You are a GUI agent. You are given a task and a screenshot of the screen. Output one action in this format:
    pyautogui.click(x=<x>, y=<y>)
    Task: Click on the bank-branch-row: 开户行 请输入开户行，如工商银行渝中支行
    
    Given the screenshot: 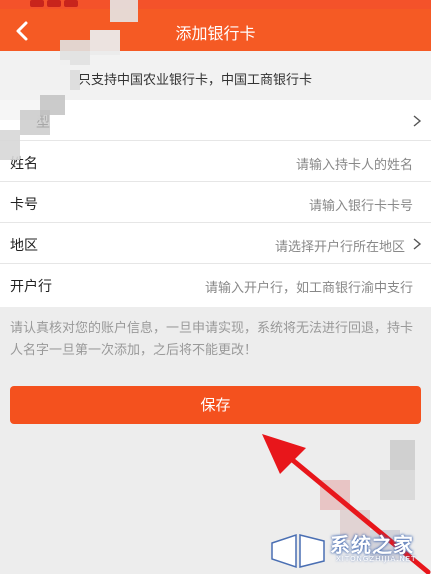 What is the action you would take?
    pyautogui.click(x=215, y=284)
    